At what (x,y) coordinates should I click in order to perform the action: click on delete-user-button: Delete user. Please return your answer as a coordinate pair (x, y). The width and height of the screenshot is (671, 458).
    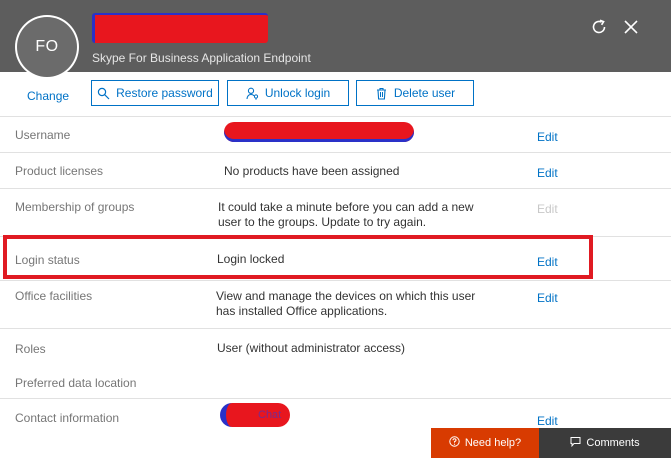
    Looking at the image, I should click on (415, 93).